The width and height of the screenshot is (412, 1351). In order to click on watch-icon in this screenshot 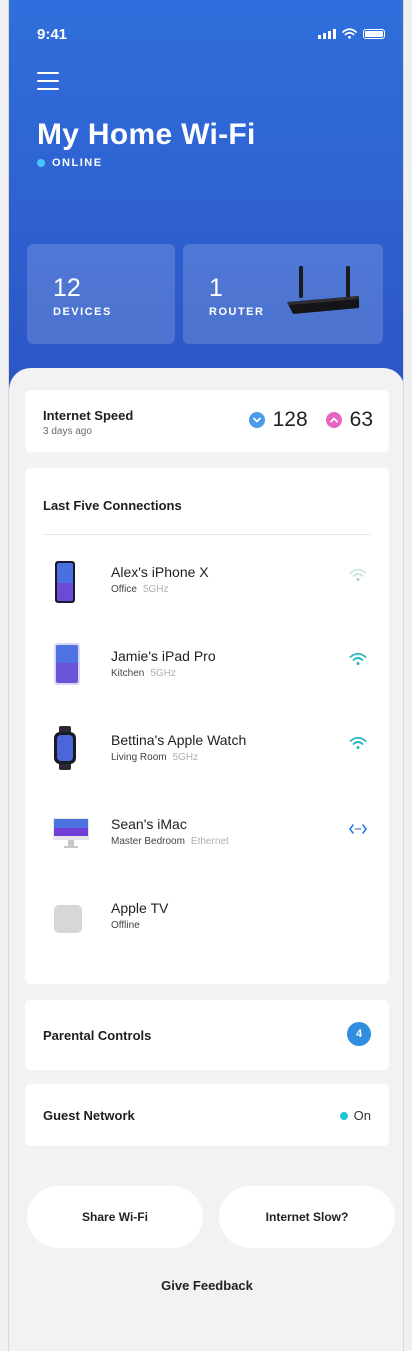, I will do `click(65, 748)`.